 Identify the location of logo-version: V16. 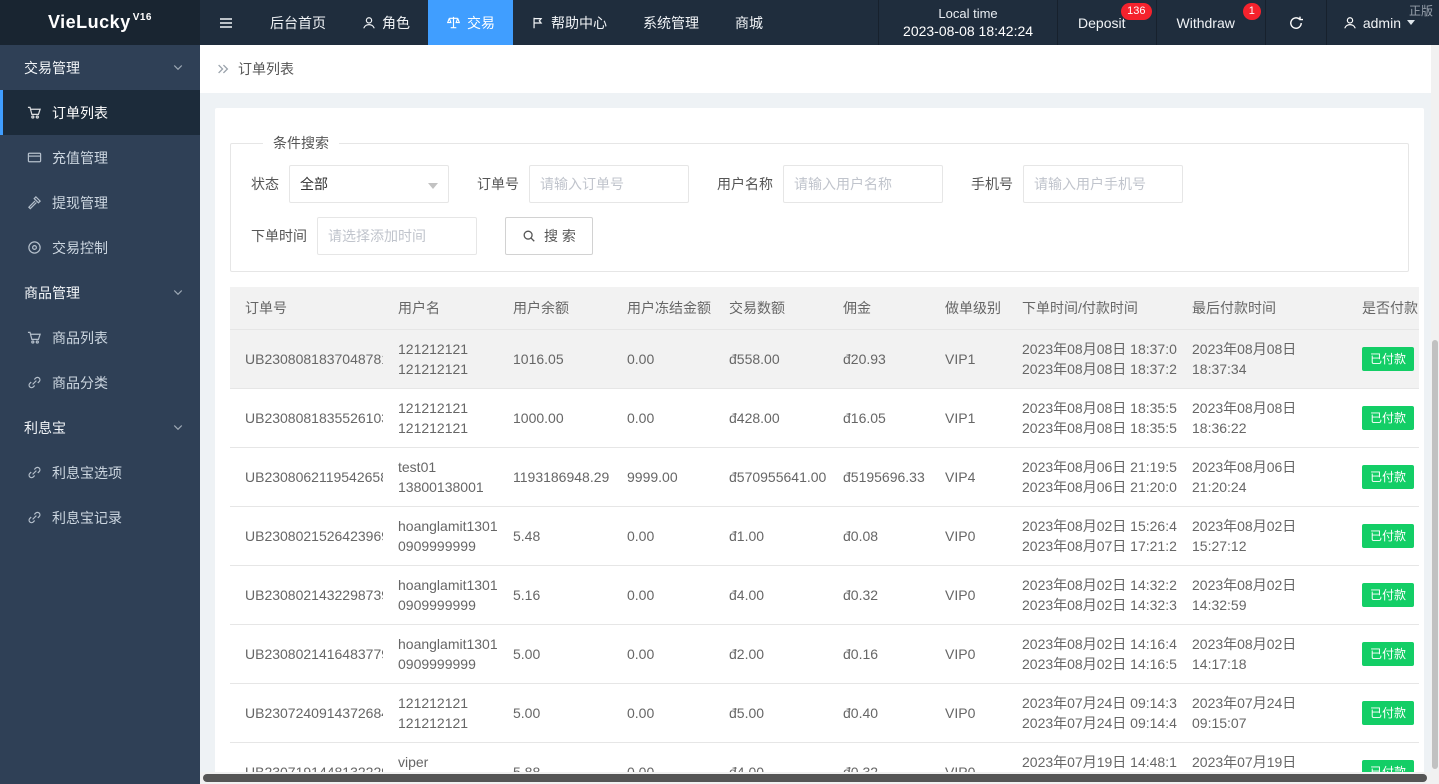
(142, 17).